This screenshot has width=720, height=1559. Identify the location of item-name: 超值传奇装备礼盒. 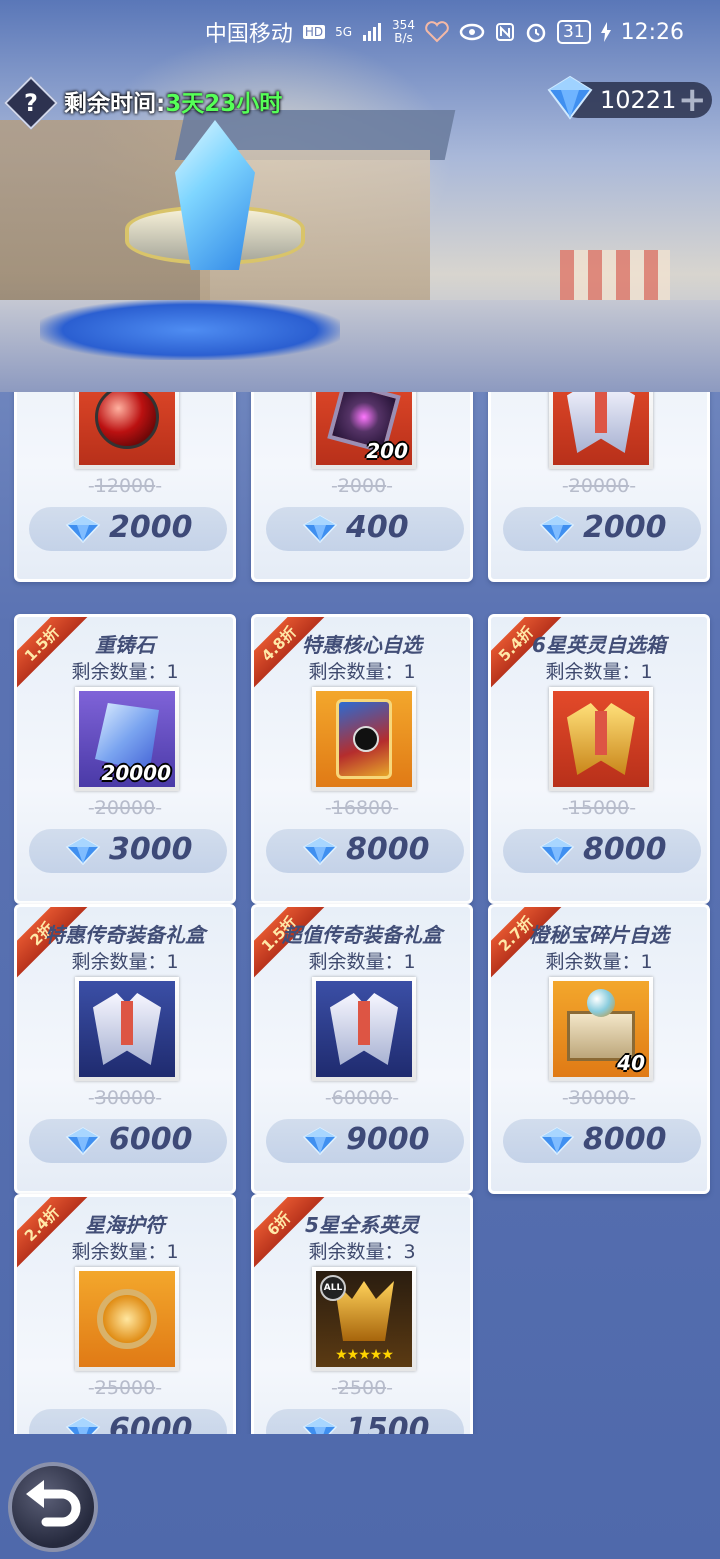
(362, 935).